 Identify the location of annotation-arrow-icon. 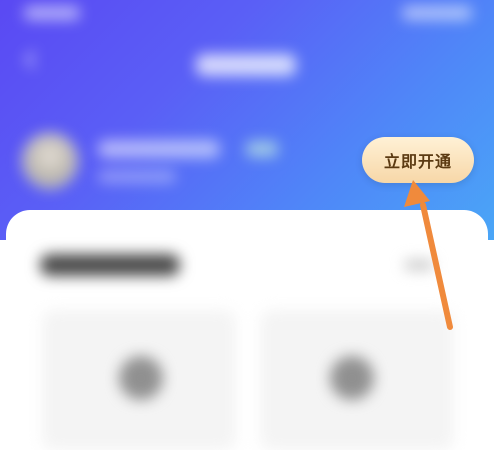
(428, 255).